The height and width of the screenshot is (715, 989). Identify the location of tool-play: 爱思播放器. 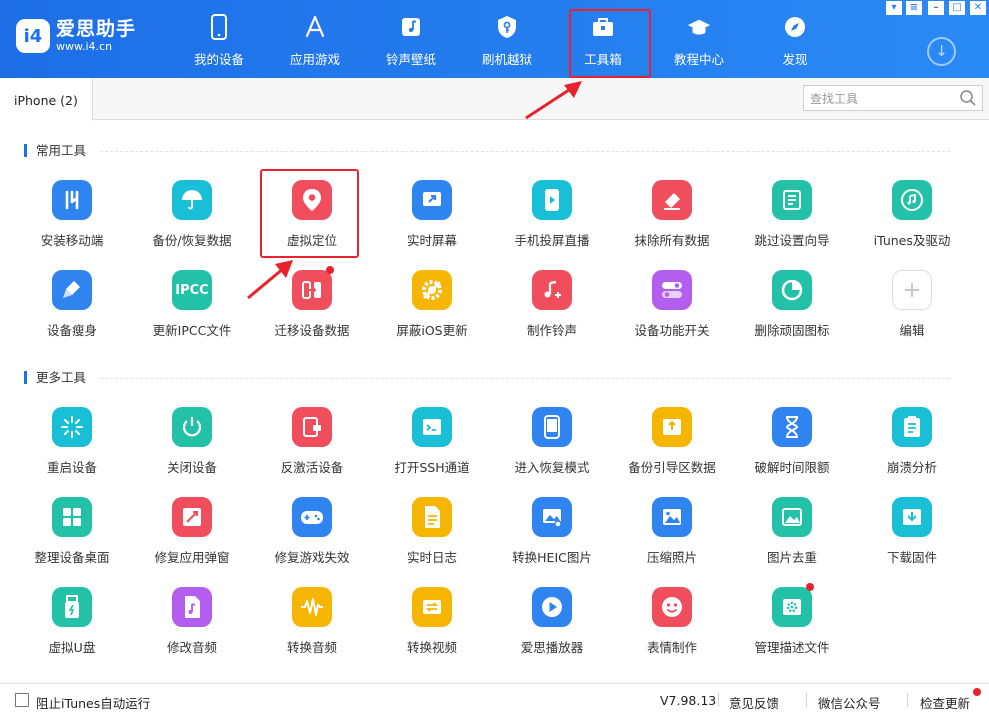
(552, 629).